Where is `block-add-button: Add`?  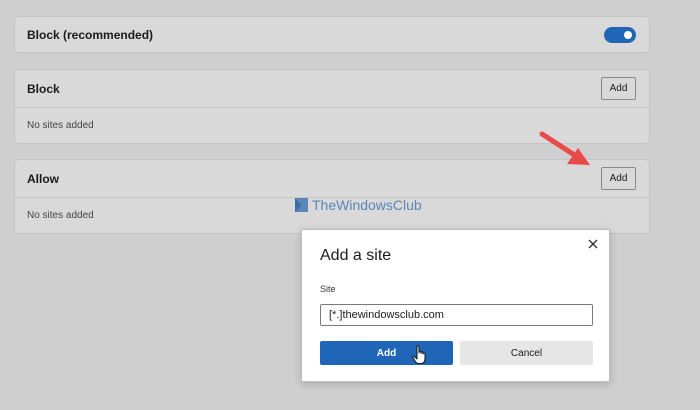 block-add-button: Add is located at coordinates (618, 88).